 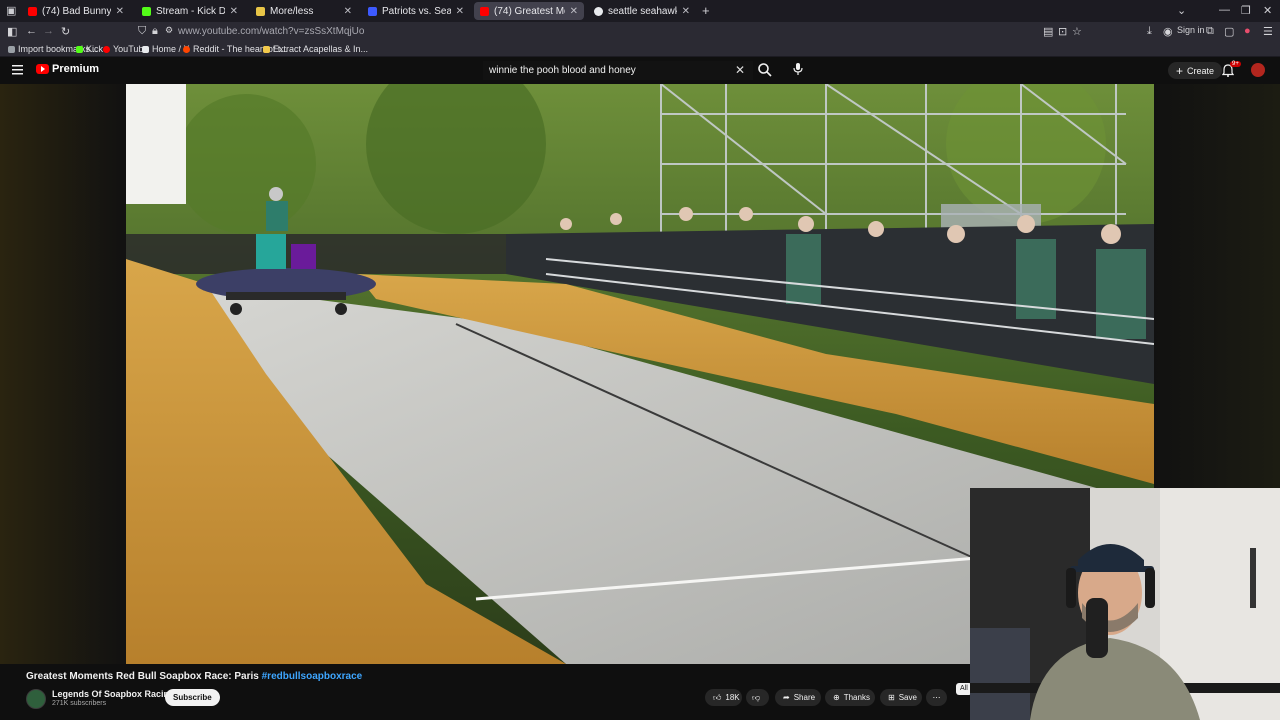 What do you see at coordinates (1258, 70) in the screenshot?
I see `avatar` at bounding box center [1258, 70].